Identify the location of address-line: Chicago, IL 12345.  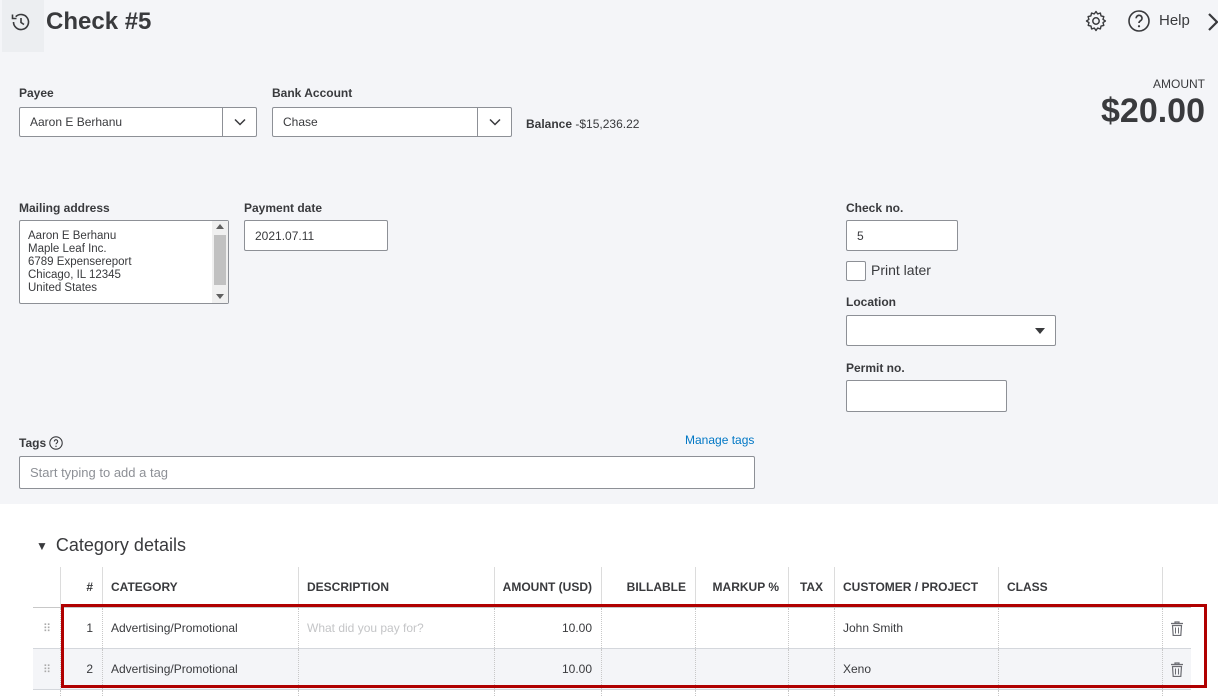
(74, 275).